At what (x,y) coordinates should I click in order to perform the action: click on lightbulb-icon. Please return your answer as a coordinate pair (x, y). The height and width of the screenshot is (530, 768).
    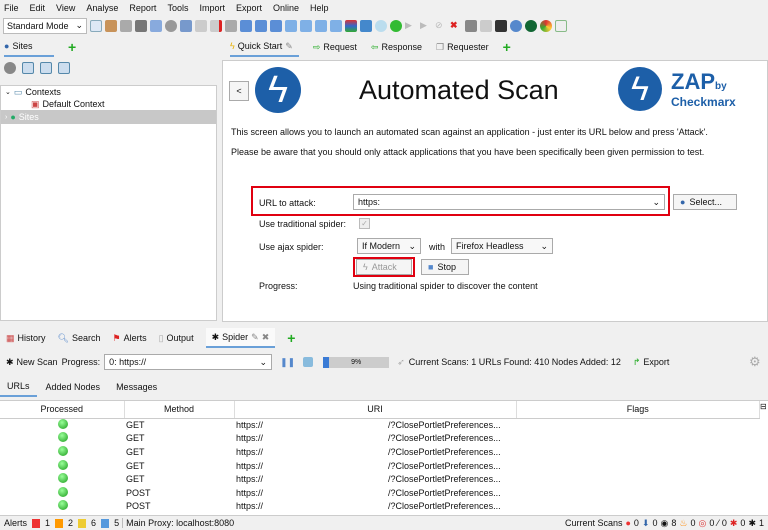
    Looking at the image, I should click on (381, 25).